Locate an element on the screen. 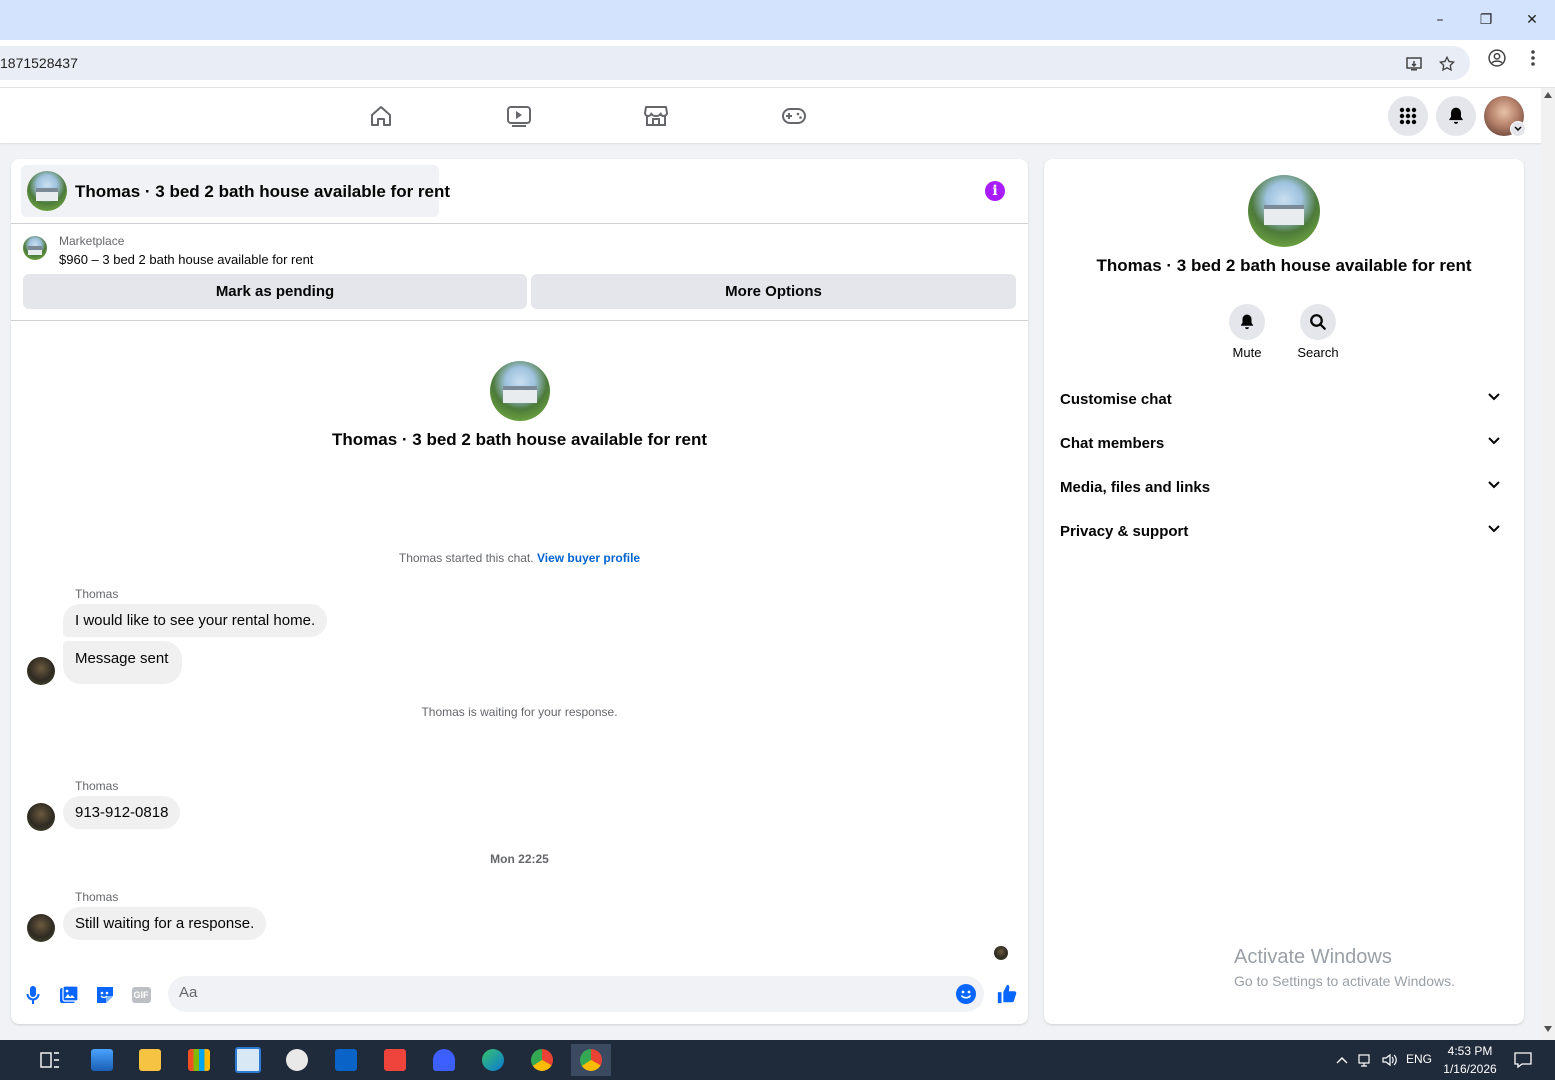 The image size is (1555, 1080). mark-as-pending-button: Mark as pending is located at coordinates (275, 291).